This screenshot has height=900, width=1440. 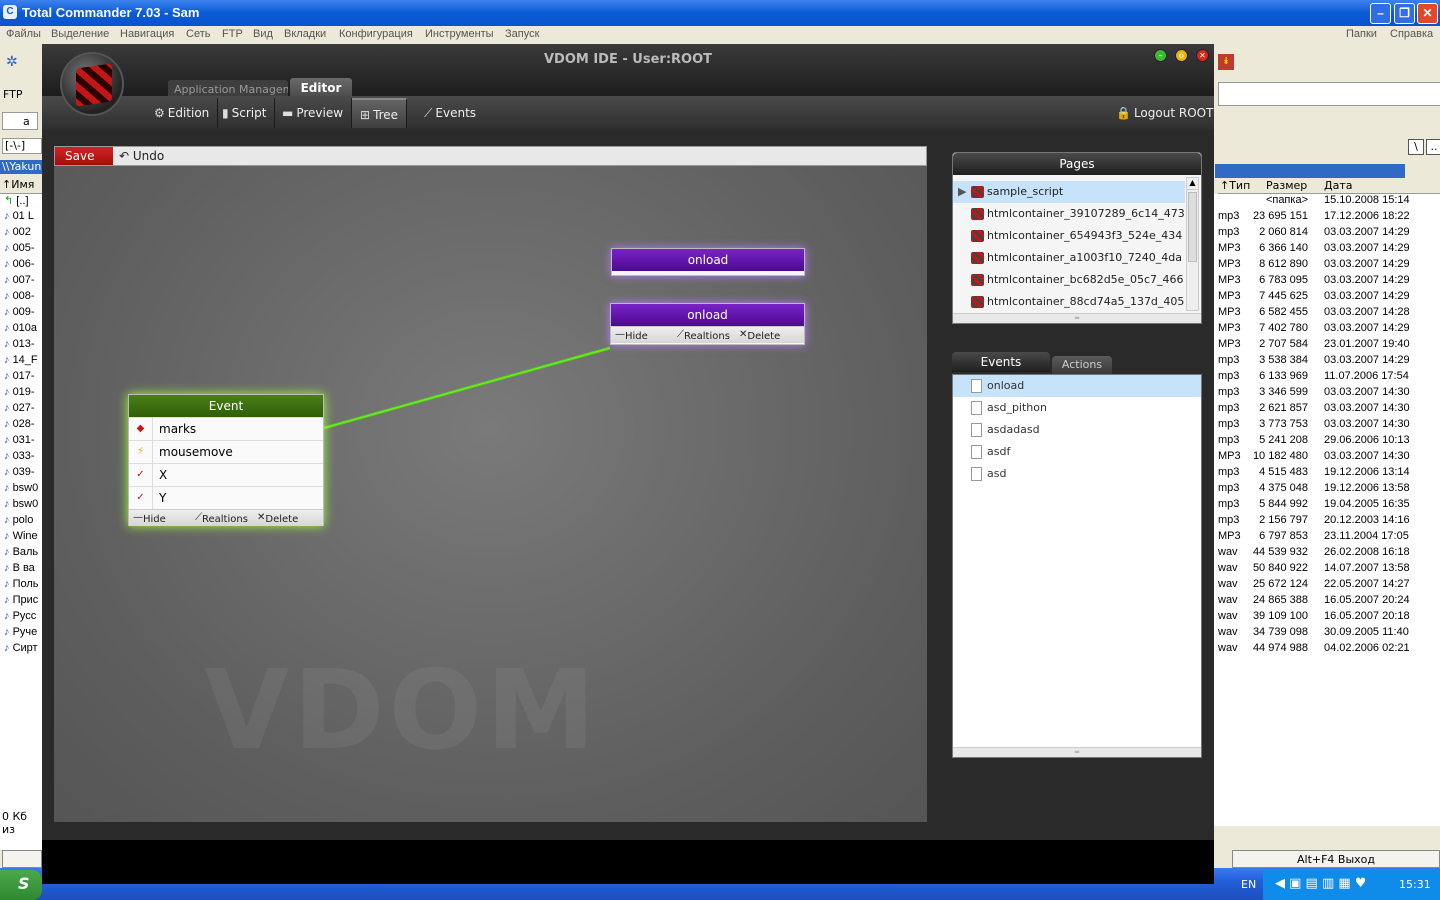 What do you see at coordinates (1327, 538) in the screenshot?
I see `file-row: MP3 6 797 853 23.11.2004 17:05` at bounding box center [1327, 538].